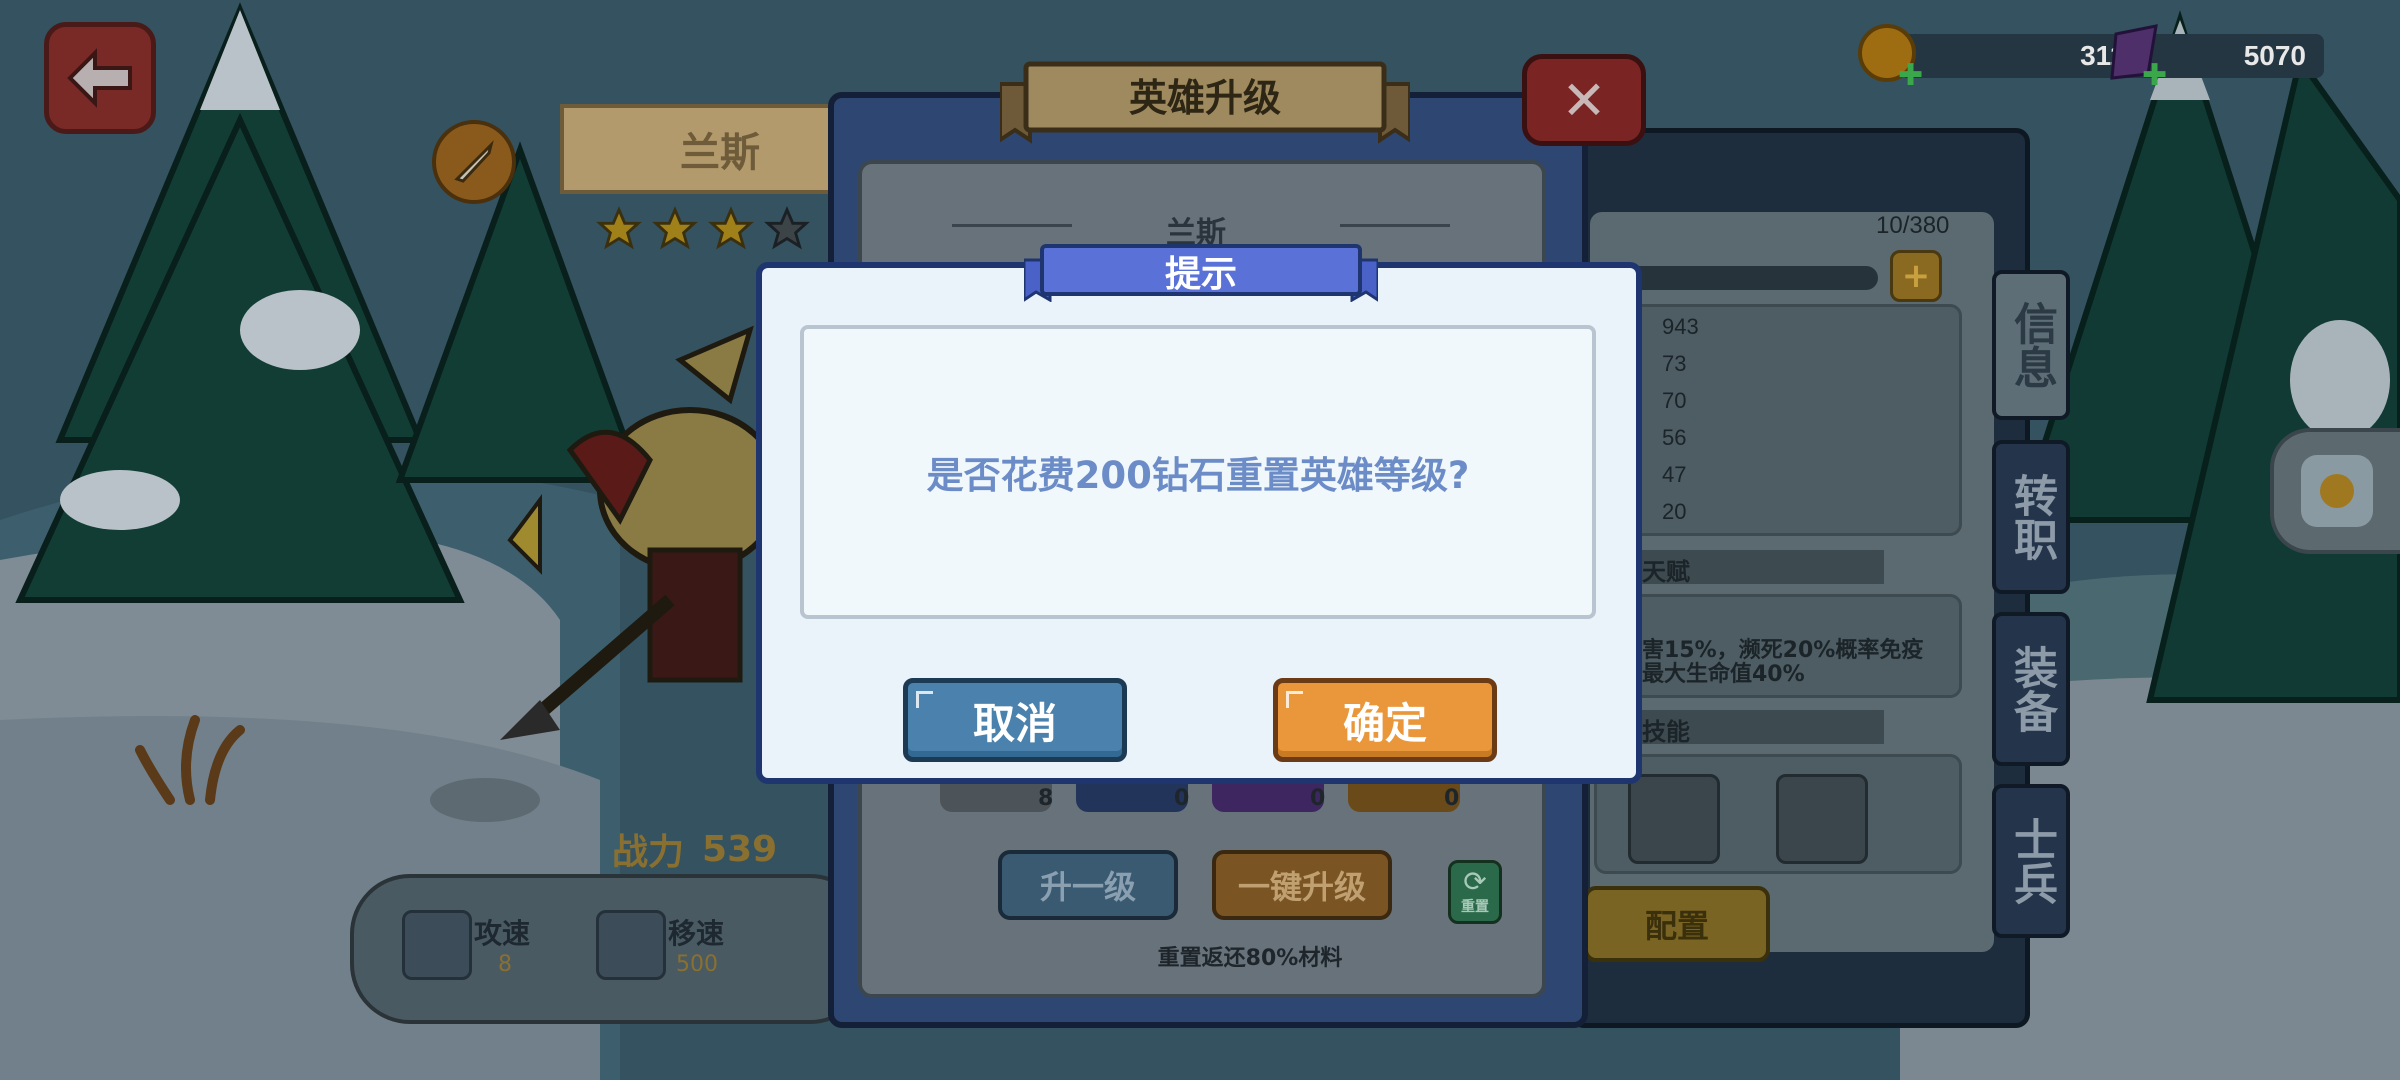 The height and width of the screenshot is (1080, 2400). I want to click on attack-speed-icon, so click(437, 945).